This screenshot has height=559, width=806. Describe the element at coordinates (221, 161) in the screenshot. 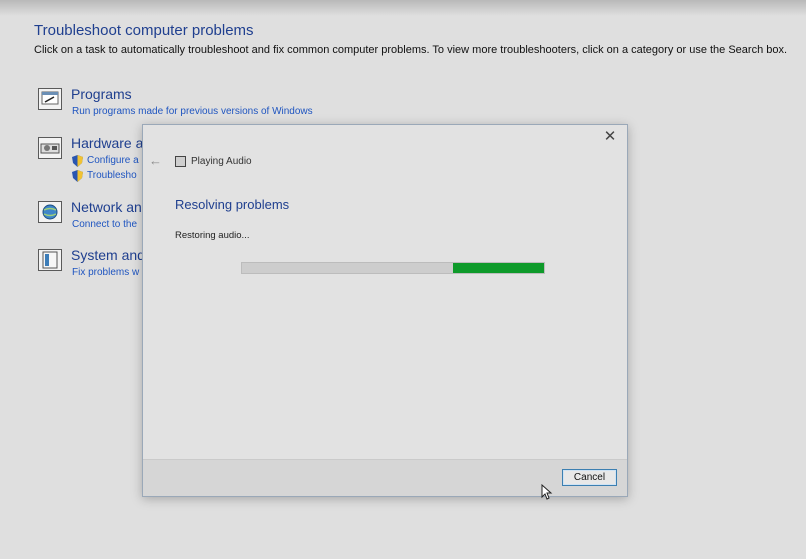

I see `dialog-app-title: Playing Audio` at that location.